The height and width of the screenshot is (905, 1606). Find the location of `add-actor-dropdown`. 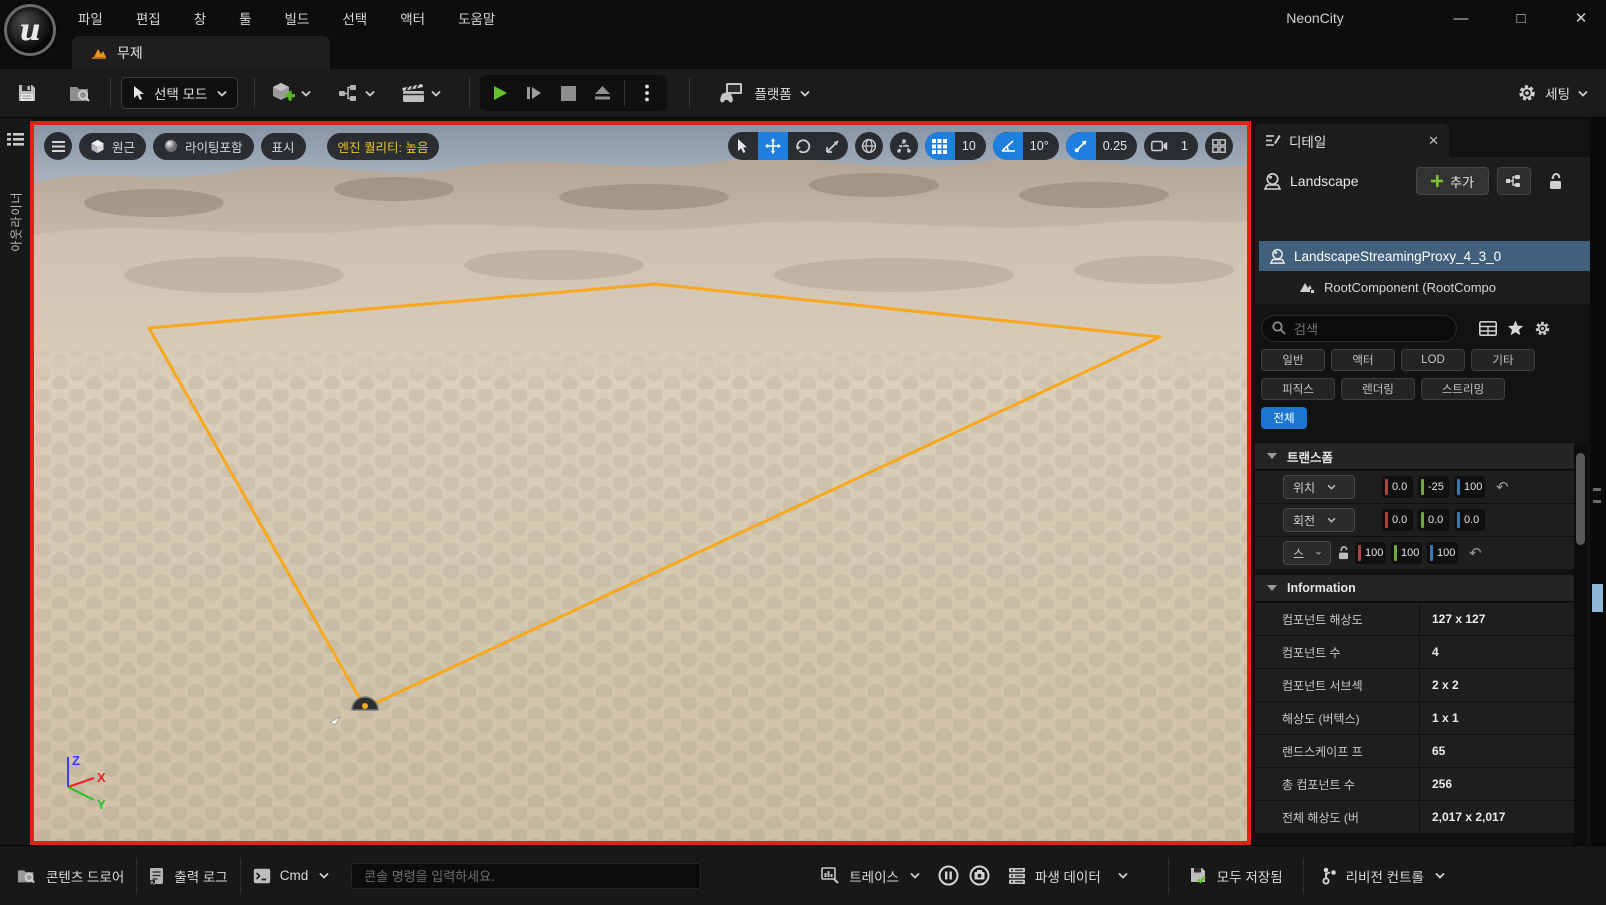

add-actor-dropdown is located at coordinates (291, 93).